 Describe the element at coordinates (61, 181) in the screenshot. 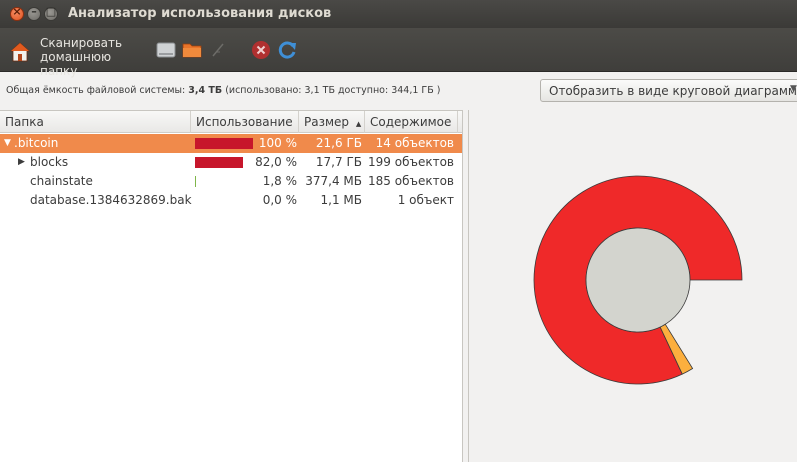

I see `folder-name: chainstate` at that location.